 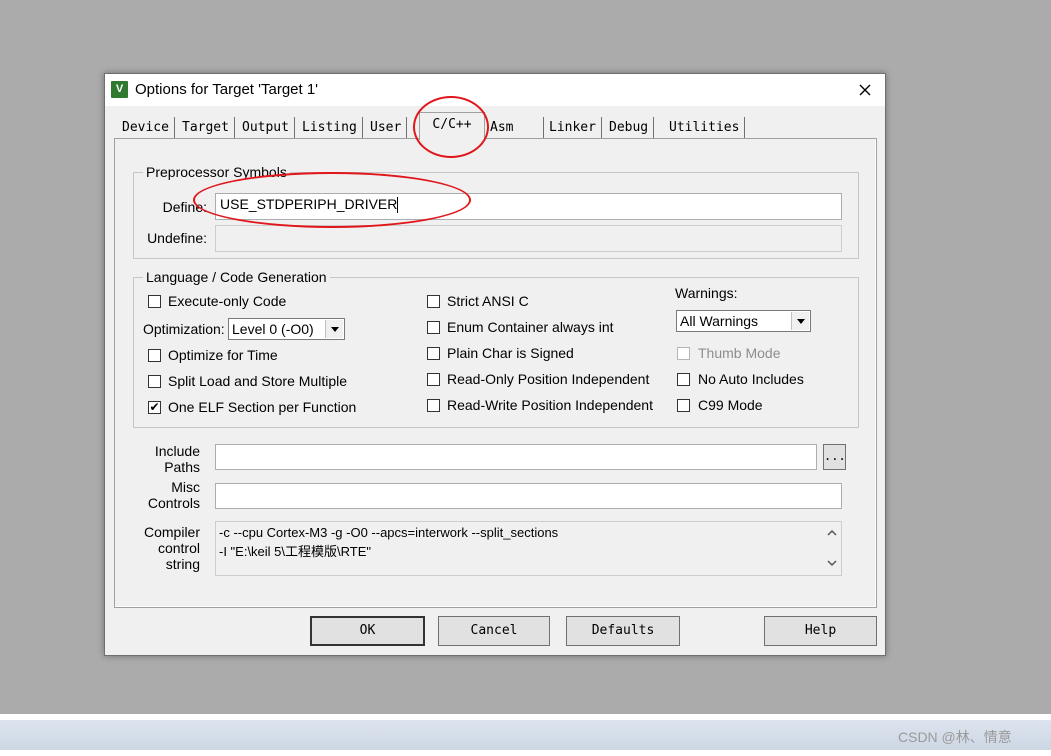 I want to click on tab-device: Device, so click(x=146, y=128).